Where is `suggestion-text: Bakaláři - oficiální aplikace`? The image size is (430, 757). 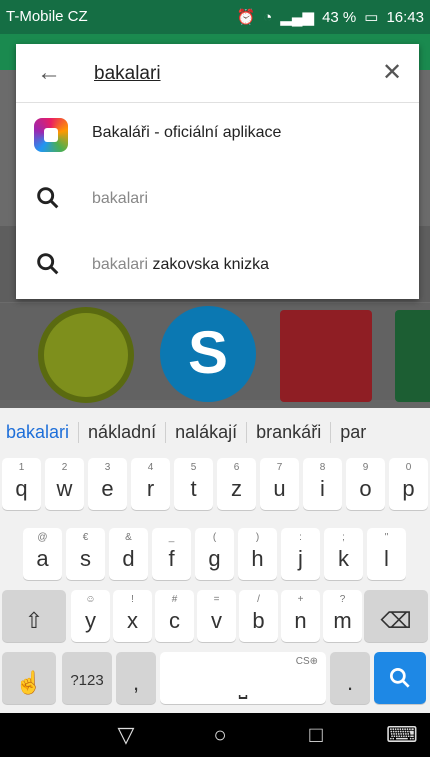
suggestion-text: Bakaláři - oficiální aplikace is located at coordinates (187, 132).